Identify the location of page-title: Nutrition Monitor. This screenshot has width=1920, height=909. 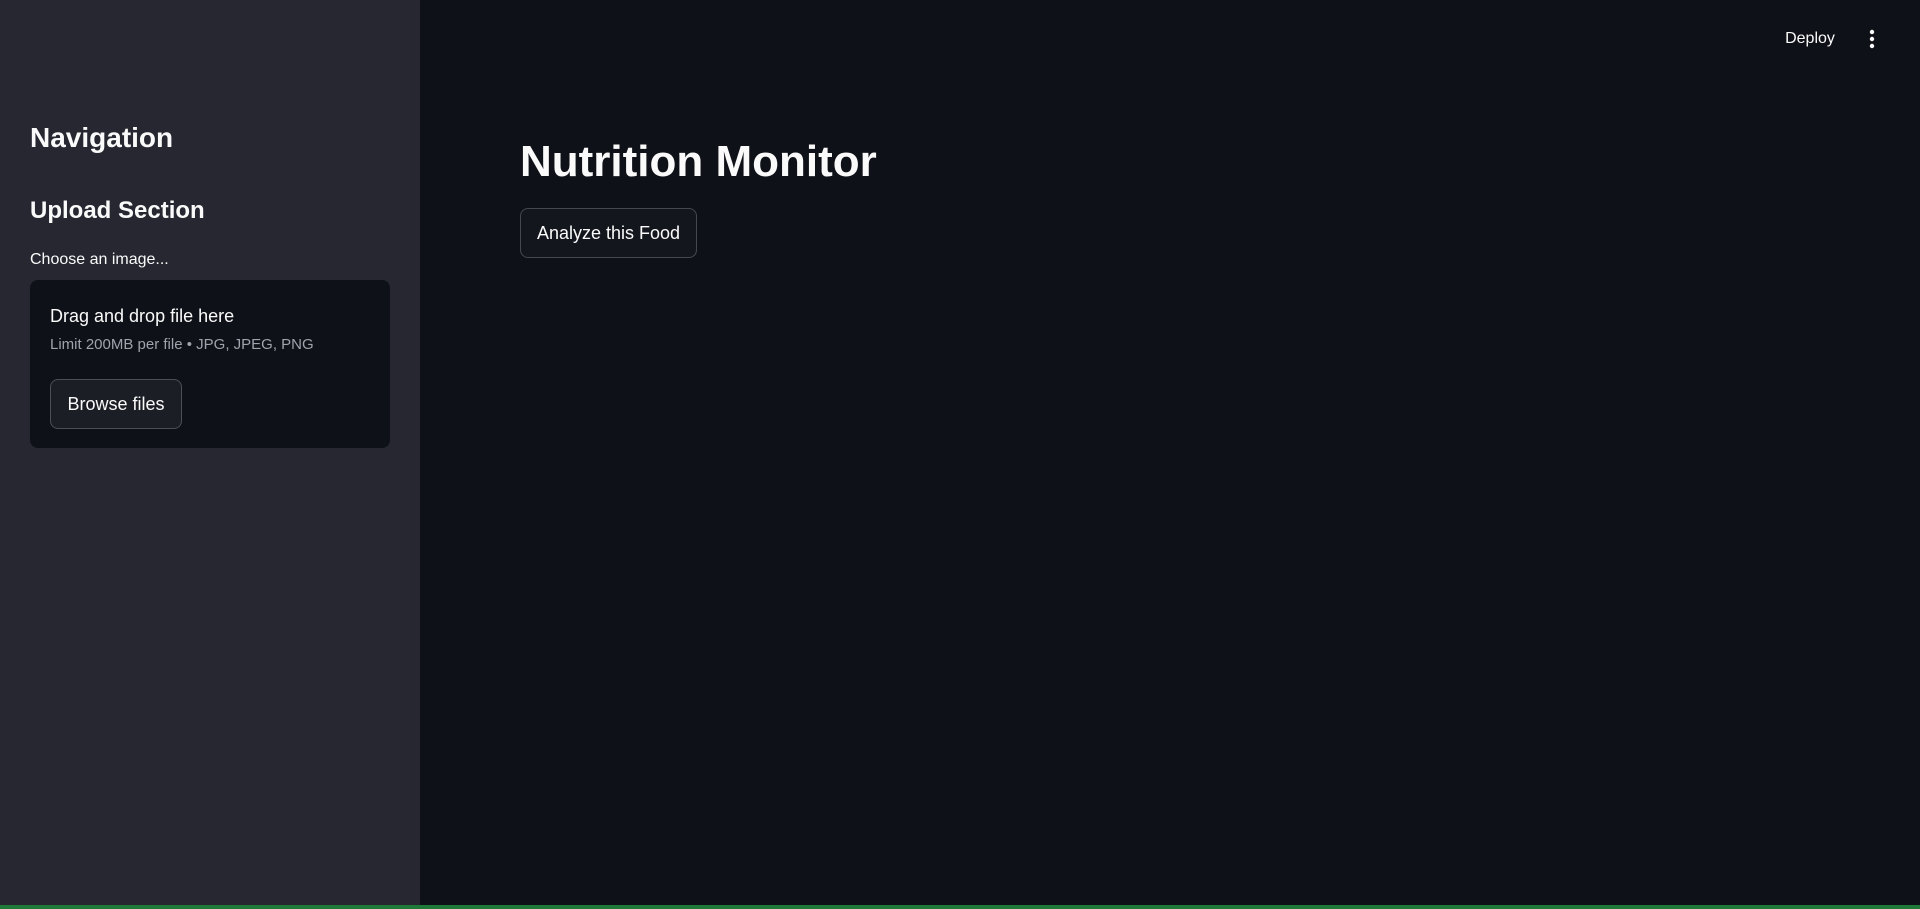
(698, 161).